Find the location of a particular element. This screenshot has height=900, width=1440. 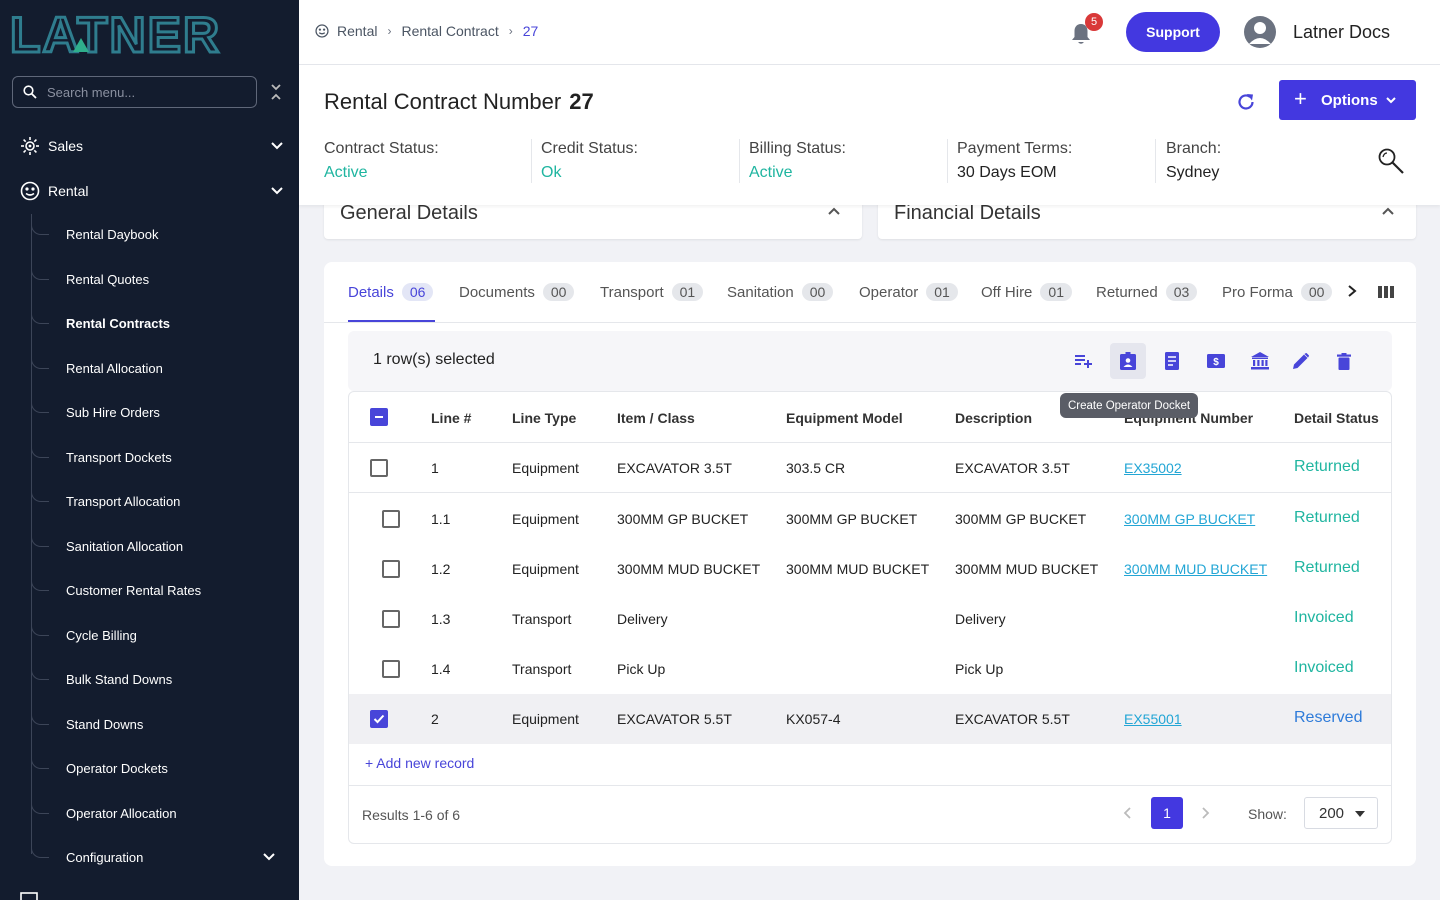

cell-item-class: Pick Up is located at coordinates (641, 669).